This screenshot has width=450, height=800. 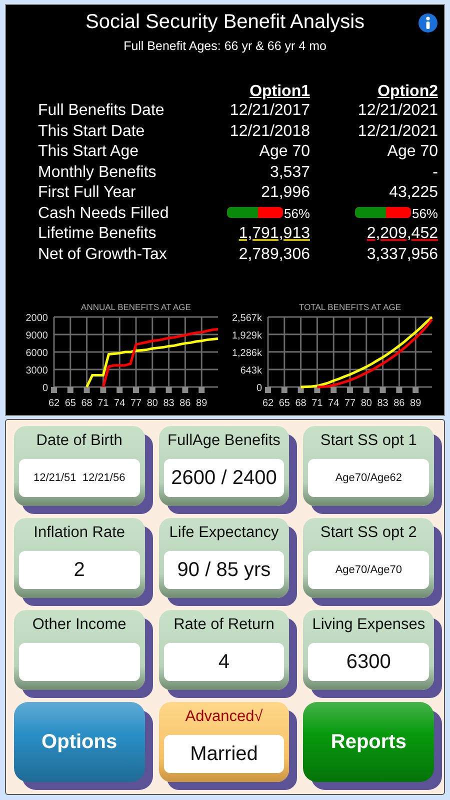 What do you see at coordinates (37, 318) in the screenshot?
I see `y-tick-label: 2000` at bounding box center [37, 318].